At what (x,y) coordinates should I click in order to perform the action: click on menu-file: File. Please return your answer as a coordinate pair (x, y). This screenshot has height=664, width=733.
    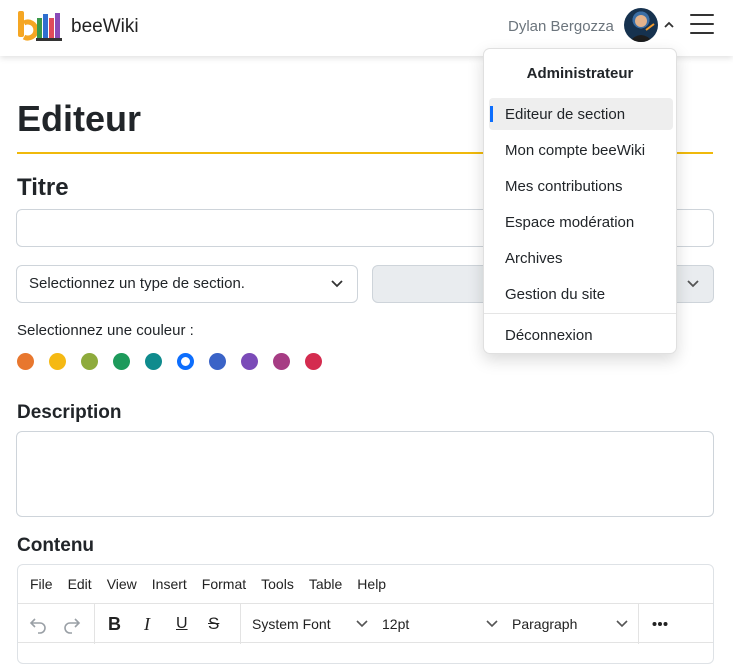
    Looking at the image, I should click on (41, 584).